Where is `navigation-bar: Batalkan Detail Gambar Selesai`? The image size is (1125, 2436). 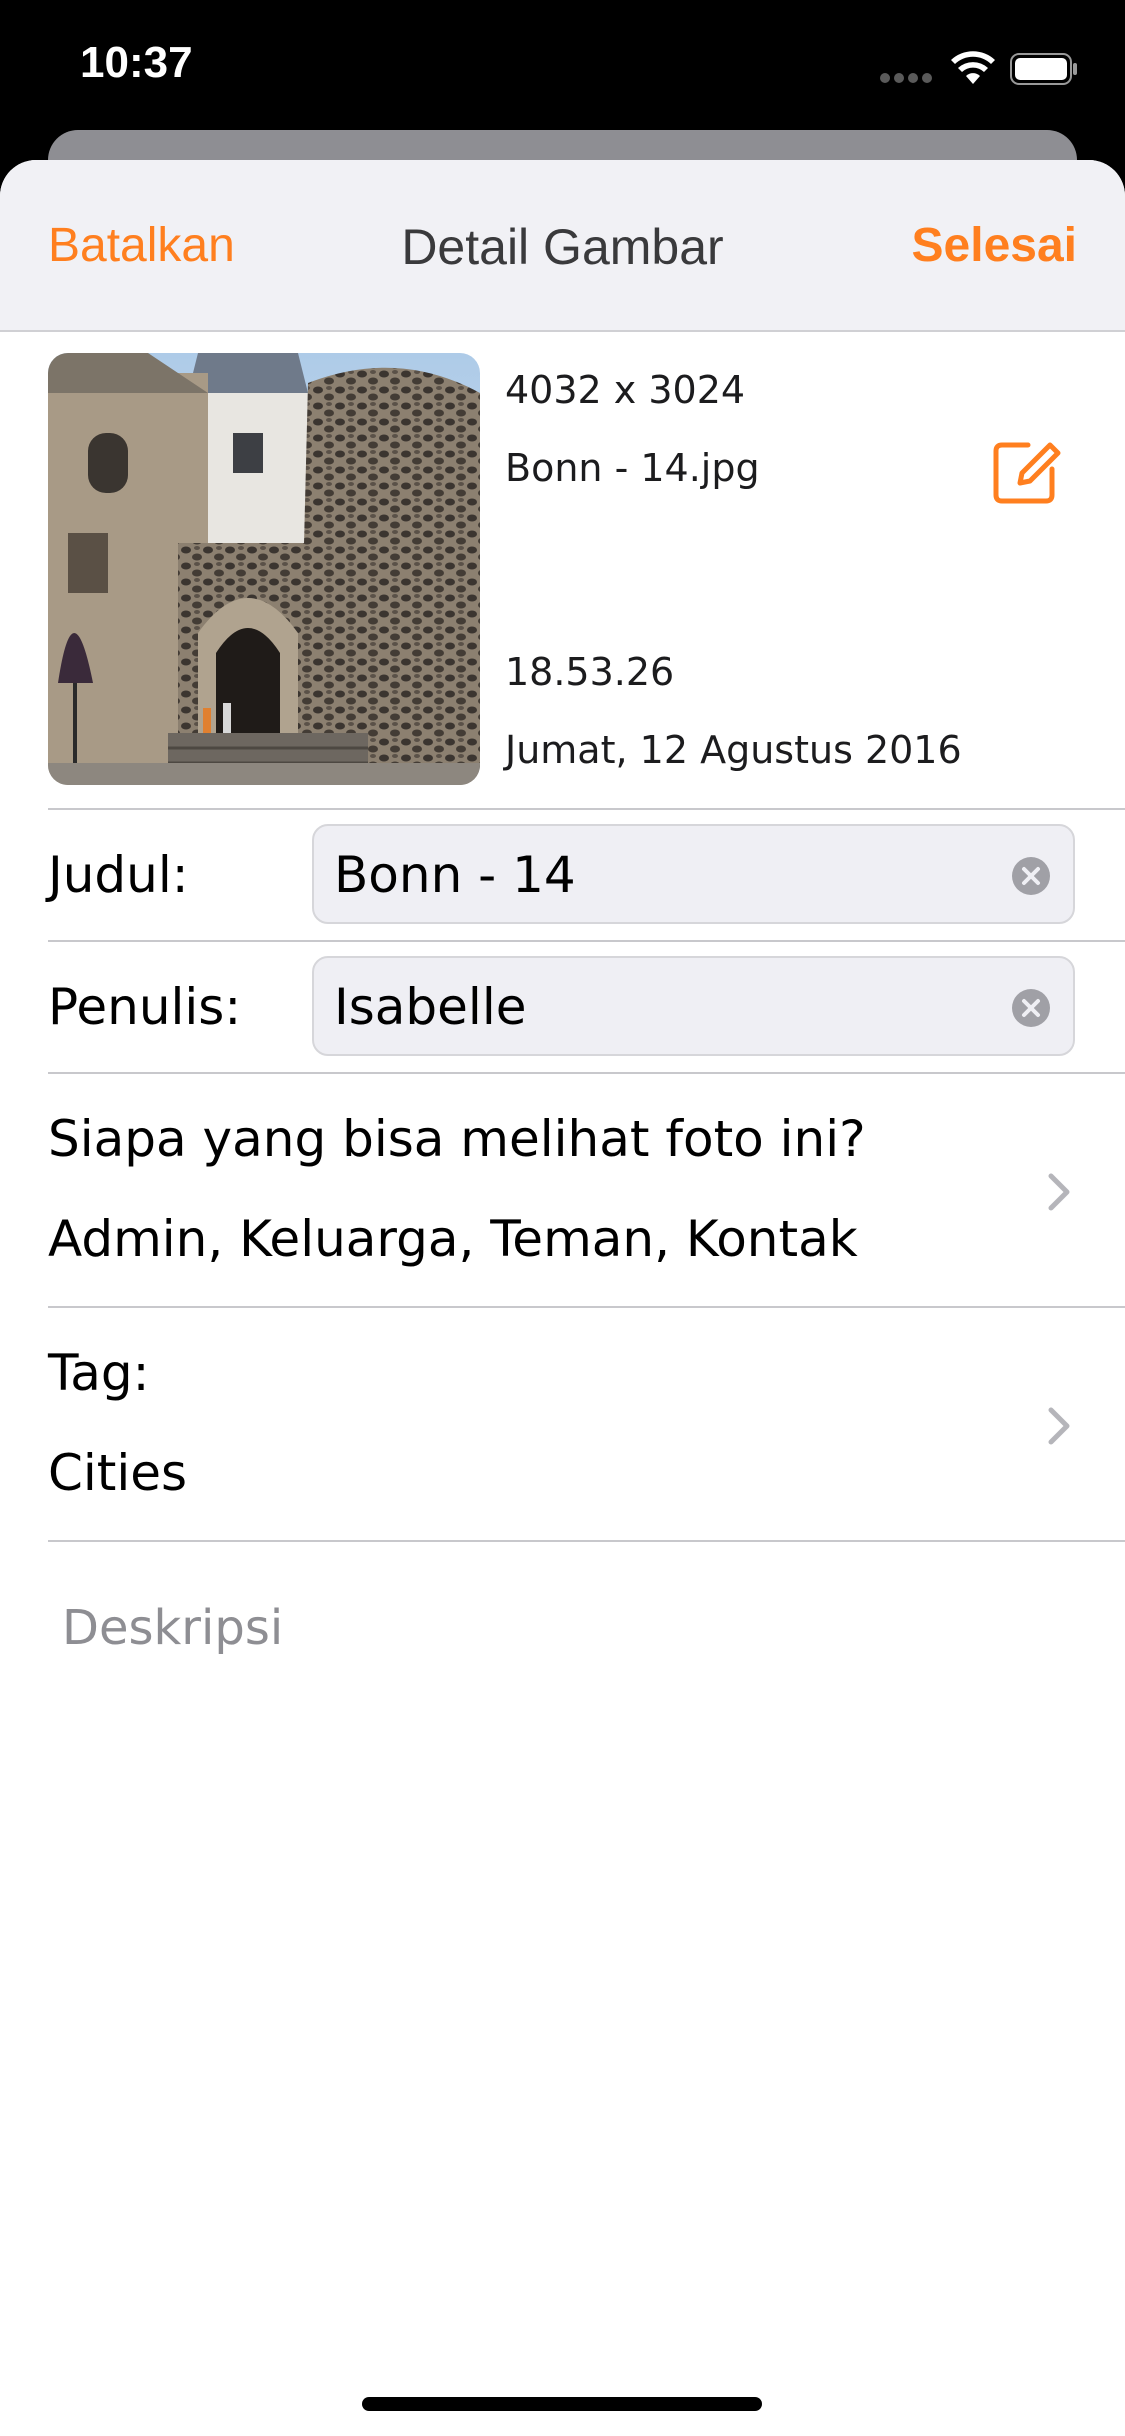
navigation-bar: Batalkan Detail Gambar Selesai is located at coordinates (562, 246).